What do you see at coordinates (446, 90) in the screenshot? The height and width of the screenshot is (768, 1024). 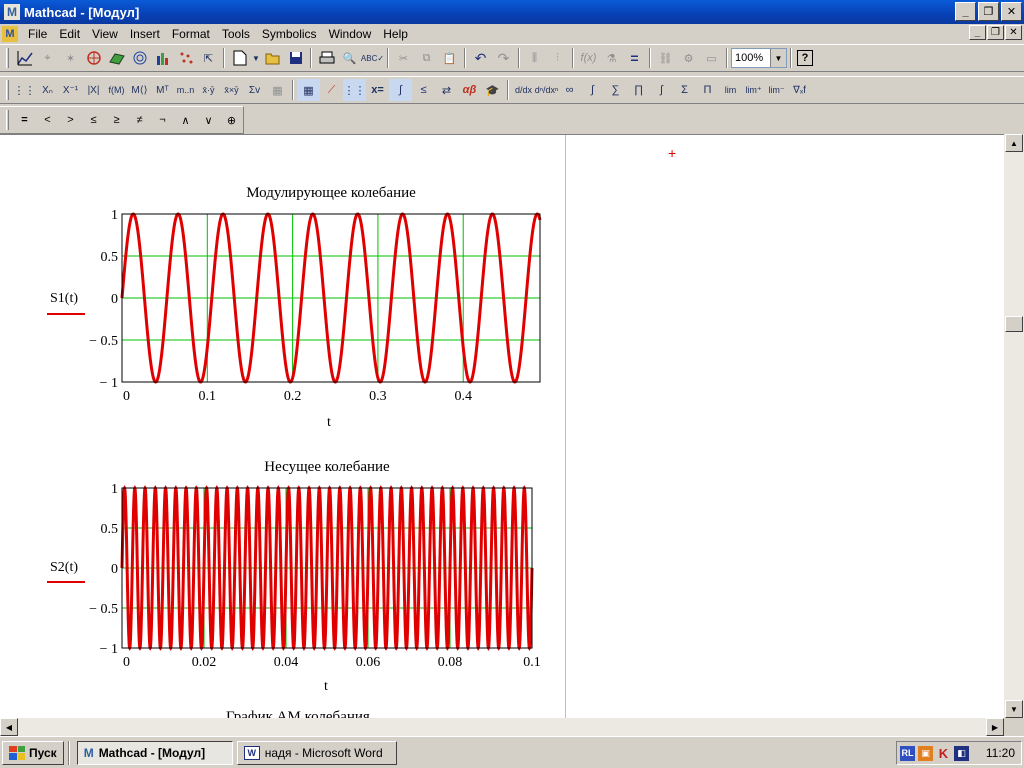 I see `programming-toolbar-icon: ⇄` at bounding box center [446, 90].